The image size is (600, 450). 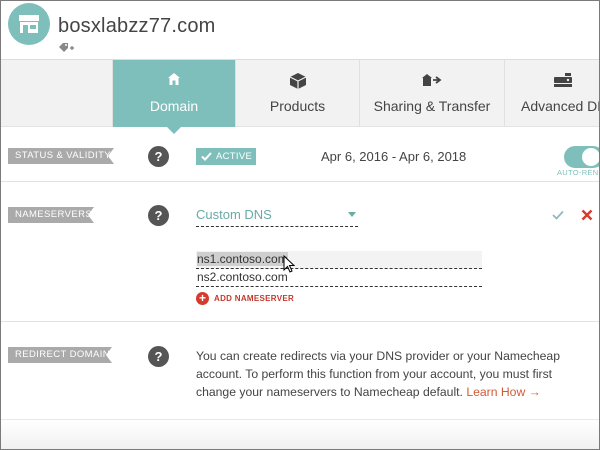 I want to click on validity-date-range: Apr 6, 2016 - Apr 6, 2018, so click(x=394, y=156).